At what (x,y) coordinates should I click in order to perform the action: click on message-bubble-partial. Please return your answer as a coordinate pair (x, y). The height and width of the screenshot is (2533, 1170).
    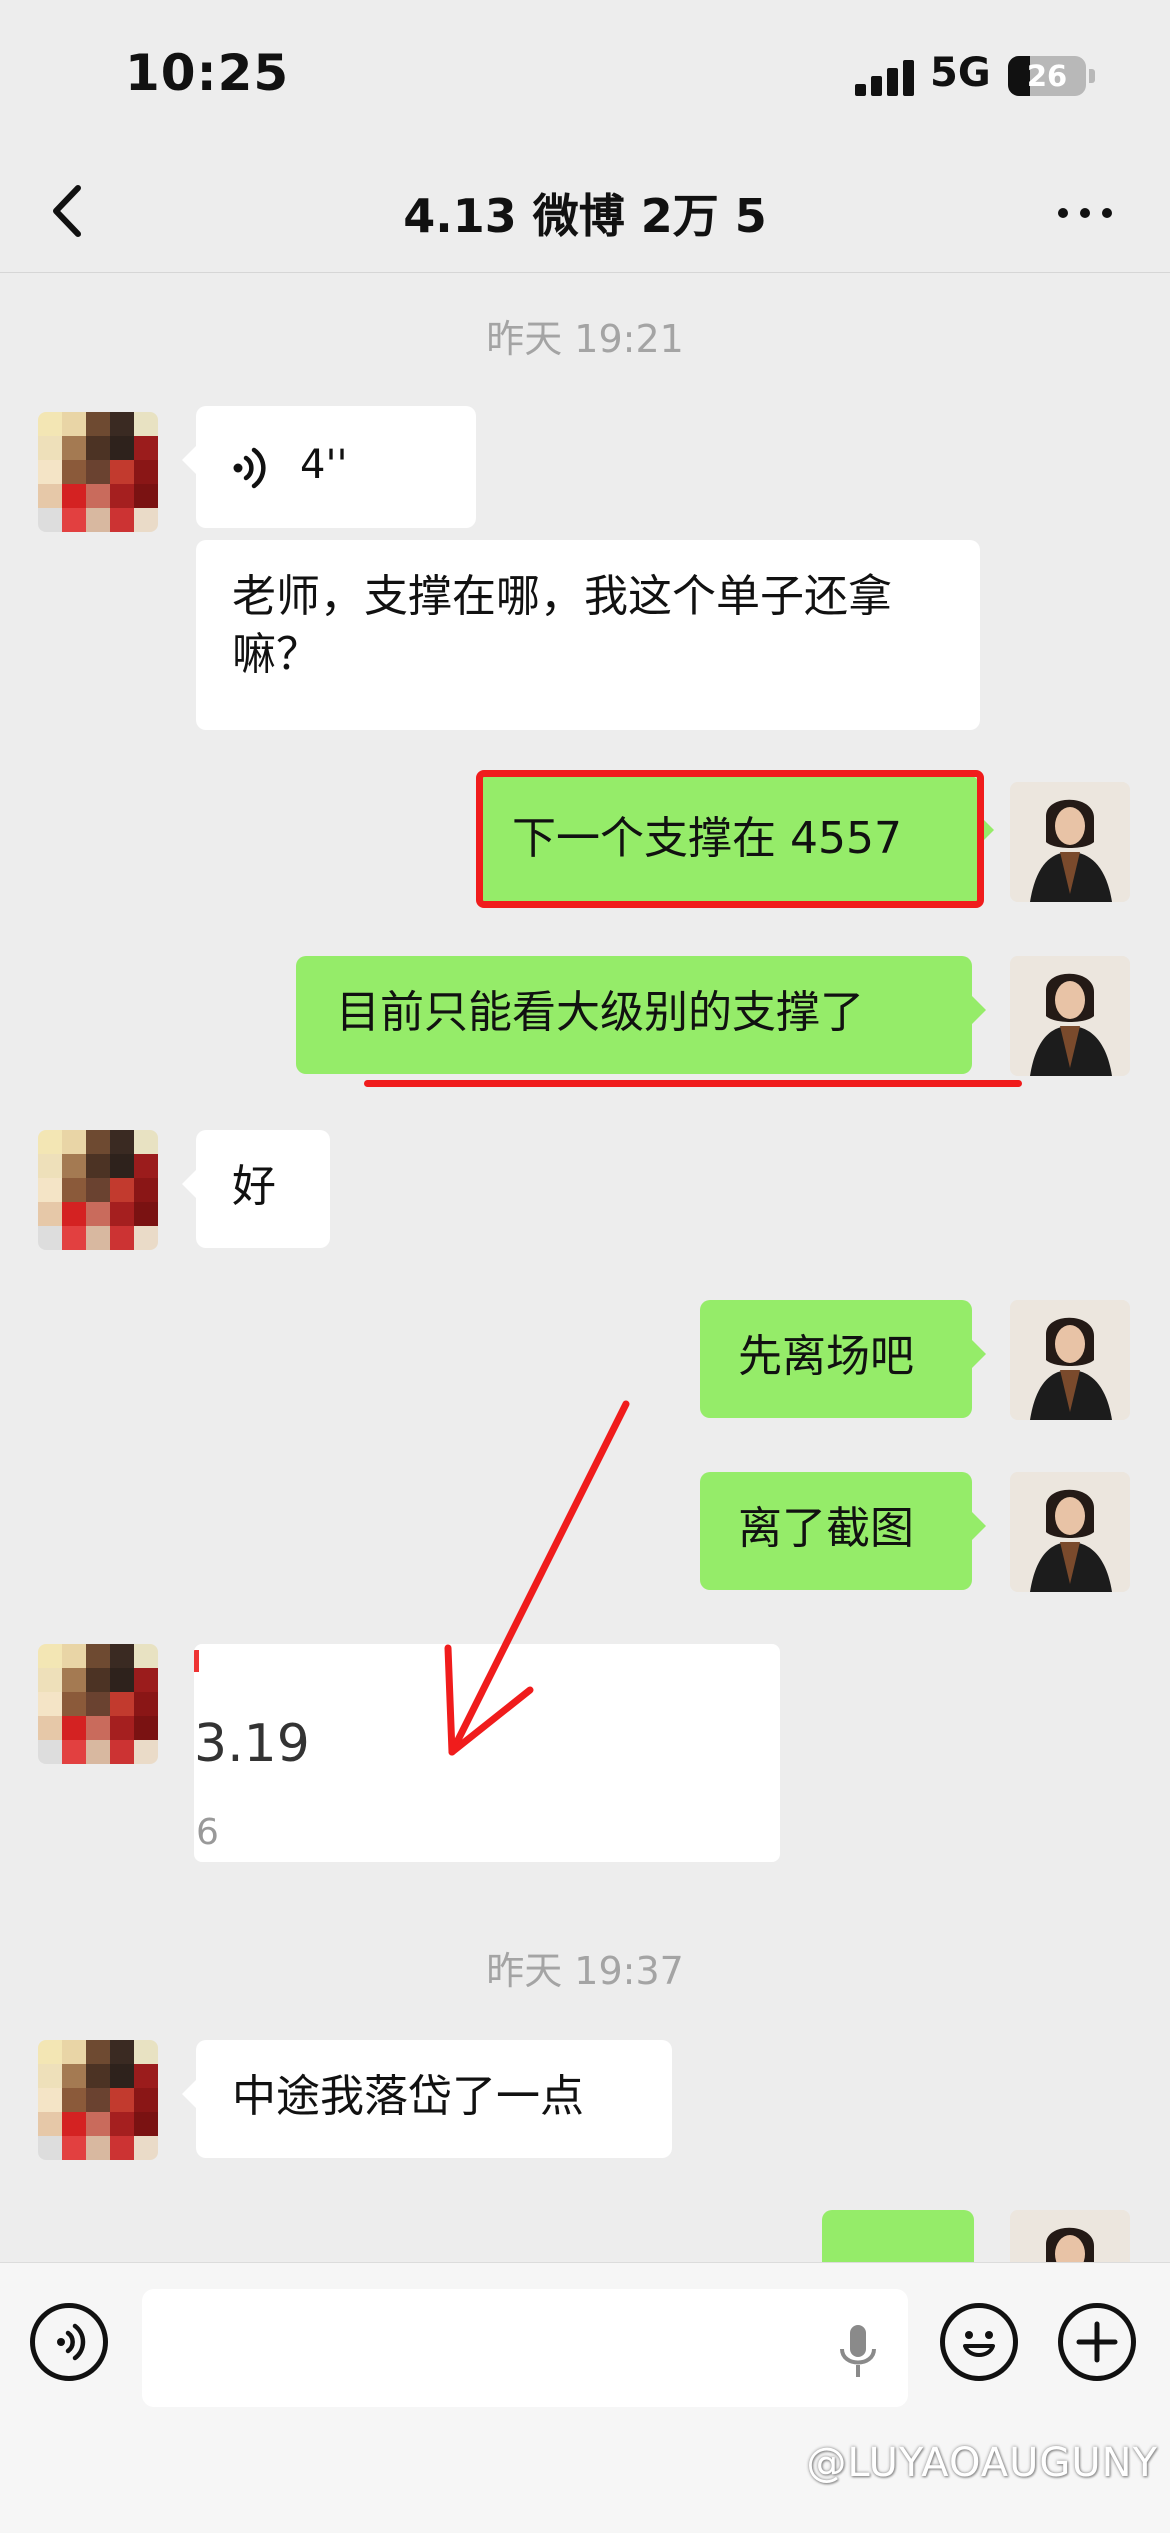
    Looking at the image, I should click on (898, 2240).